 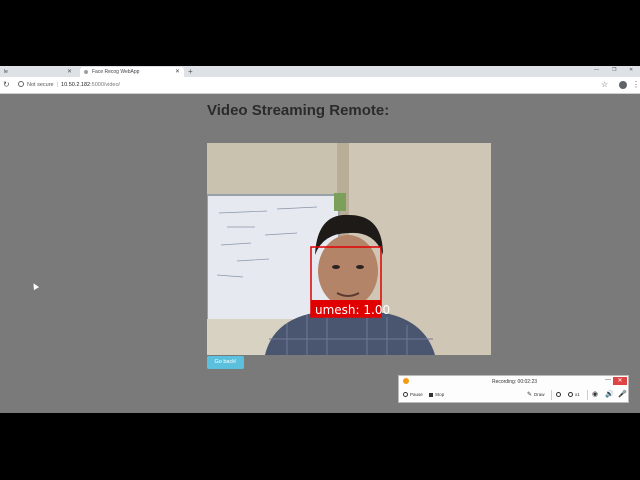 I want to click on minimize-icon: —, so click(x=596, y=70).